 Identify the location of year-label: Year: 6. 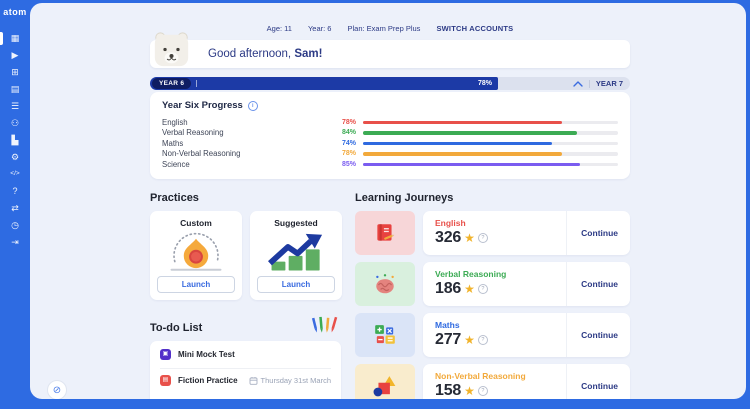
(319, 28).